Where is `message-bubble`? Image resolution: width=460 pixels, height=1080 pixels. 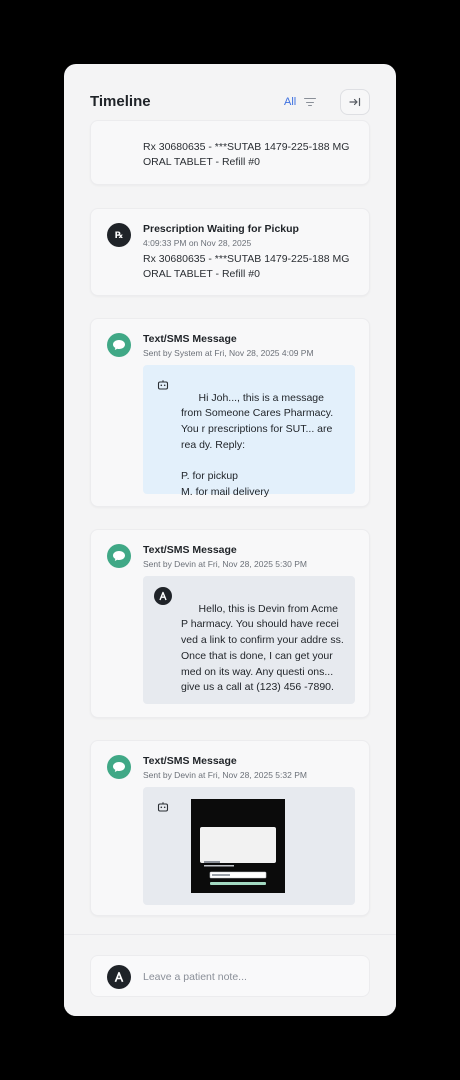
message-bubble is located at coordinates (249, 846).